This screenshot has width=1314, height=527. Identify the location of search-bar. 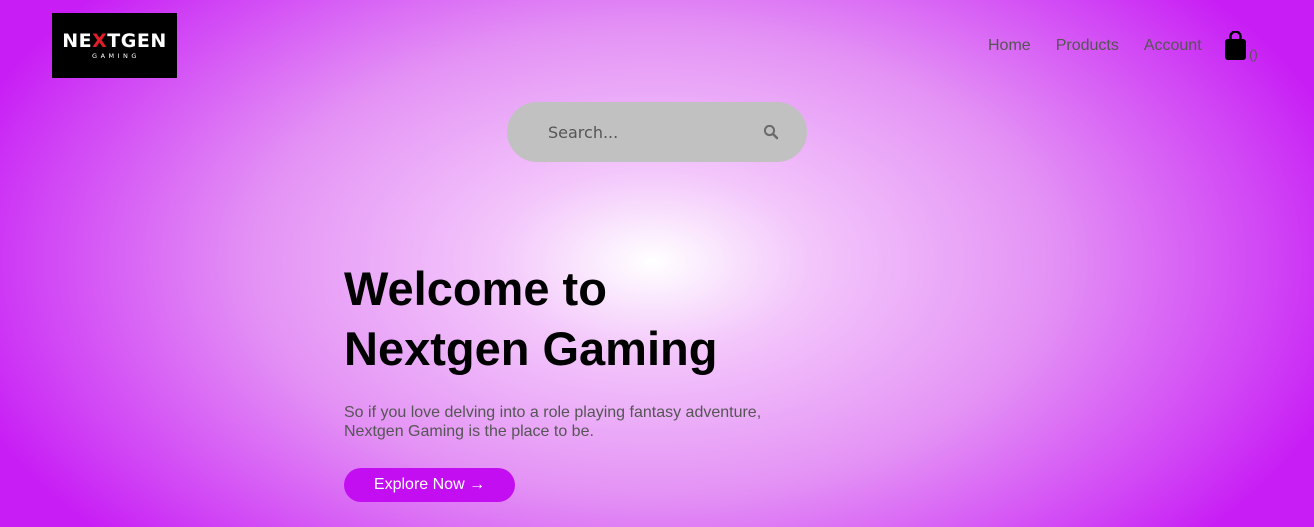
(657, 132).